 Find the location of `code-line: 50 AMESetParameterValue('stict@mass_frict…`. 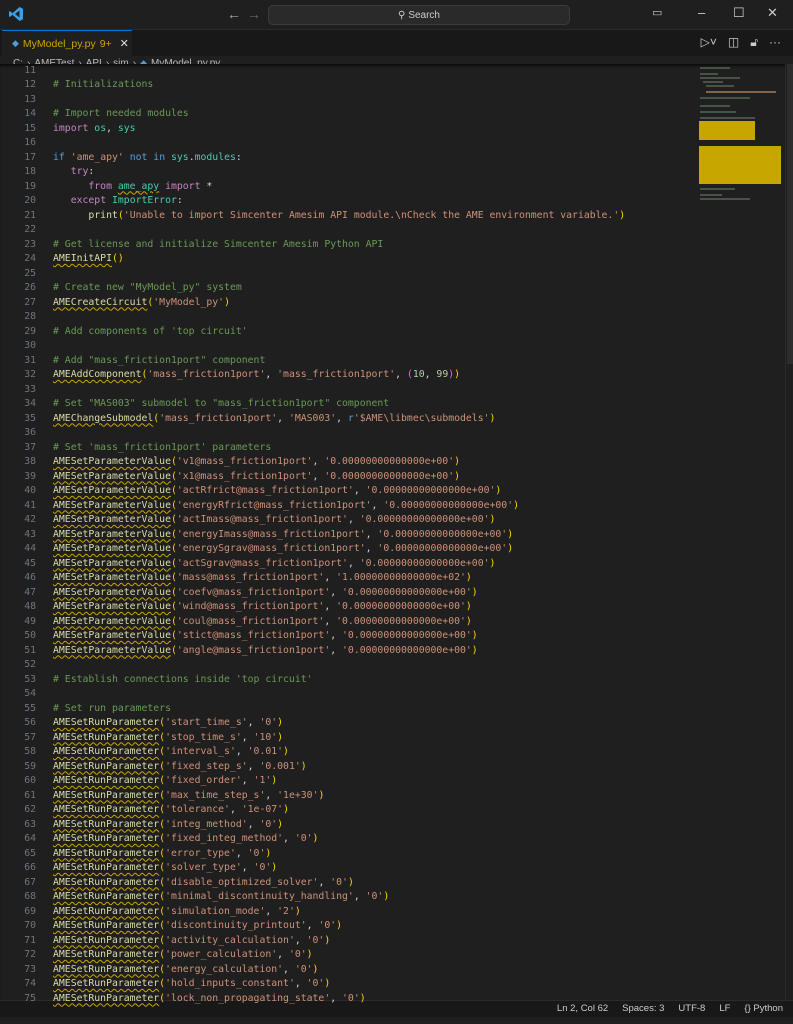

code-line: 50 AMESetParameterValue('stict@mass_frict… is located at coordinates (348, 636).